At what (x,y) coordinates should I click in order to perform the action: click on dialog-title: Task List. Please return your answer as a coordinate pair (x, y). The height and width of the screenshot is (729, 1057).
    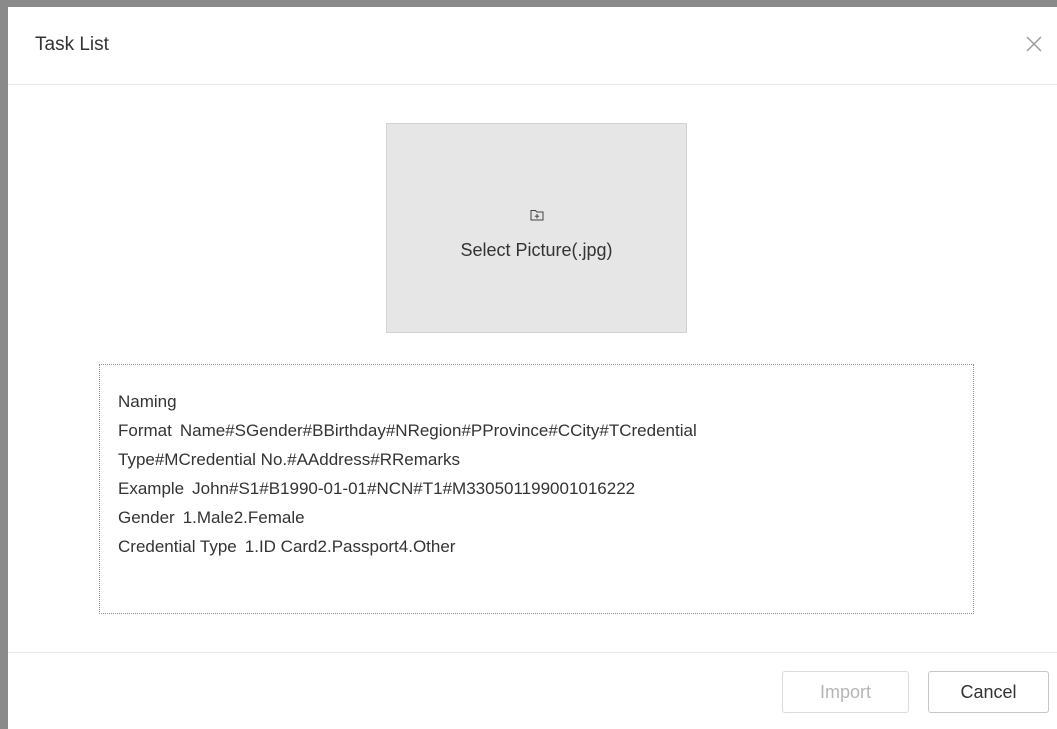
    Looking at the image, I should click on (72, 44).